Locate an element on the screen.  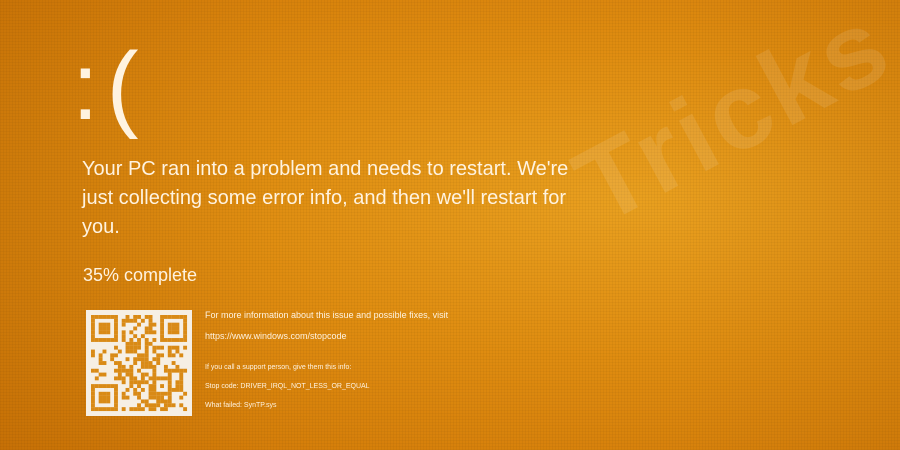
sad-face-icon: :( is located at coordinates (109, 86).